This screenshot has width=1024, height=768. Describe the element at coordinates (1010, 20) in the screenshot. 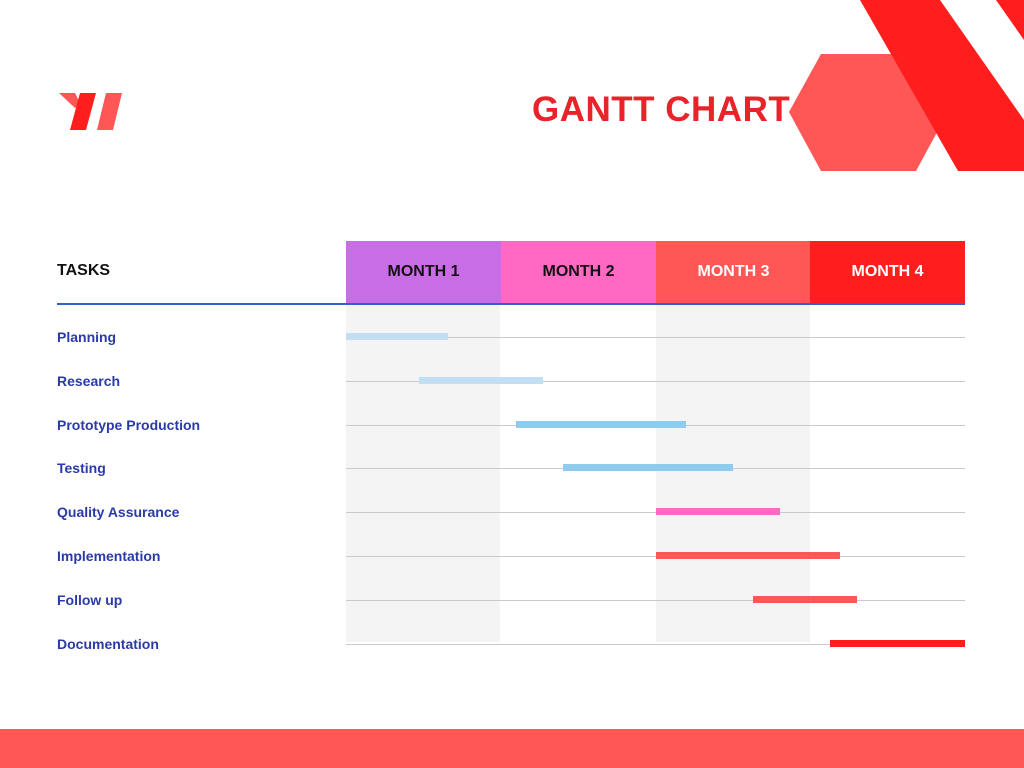

I see `red-corner-decoration` at that location.